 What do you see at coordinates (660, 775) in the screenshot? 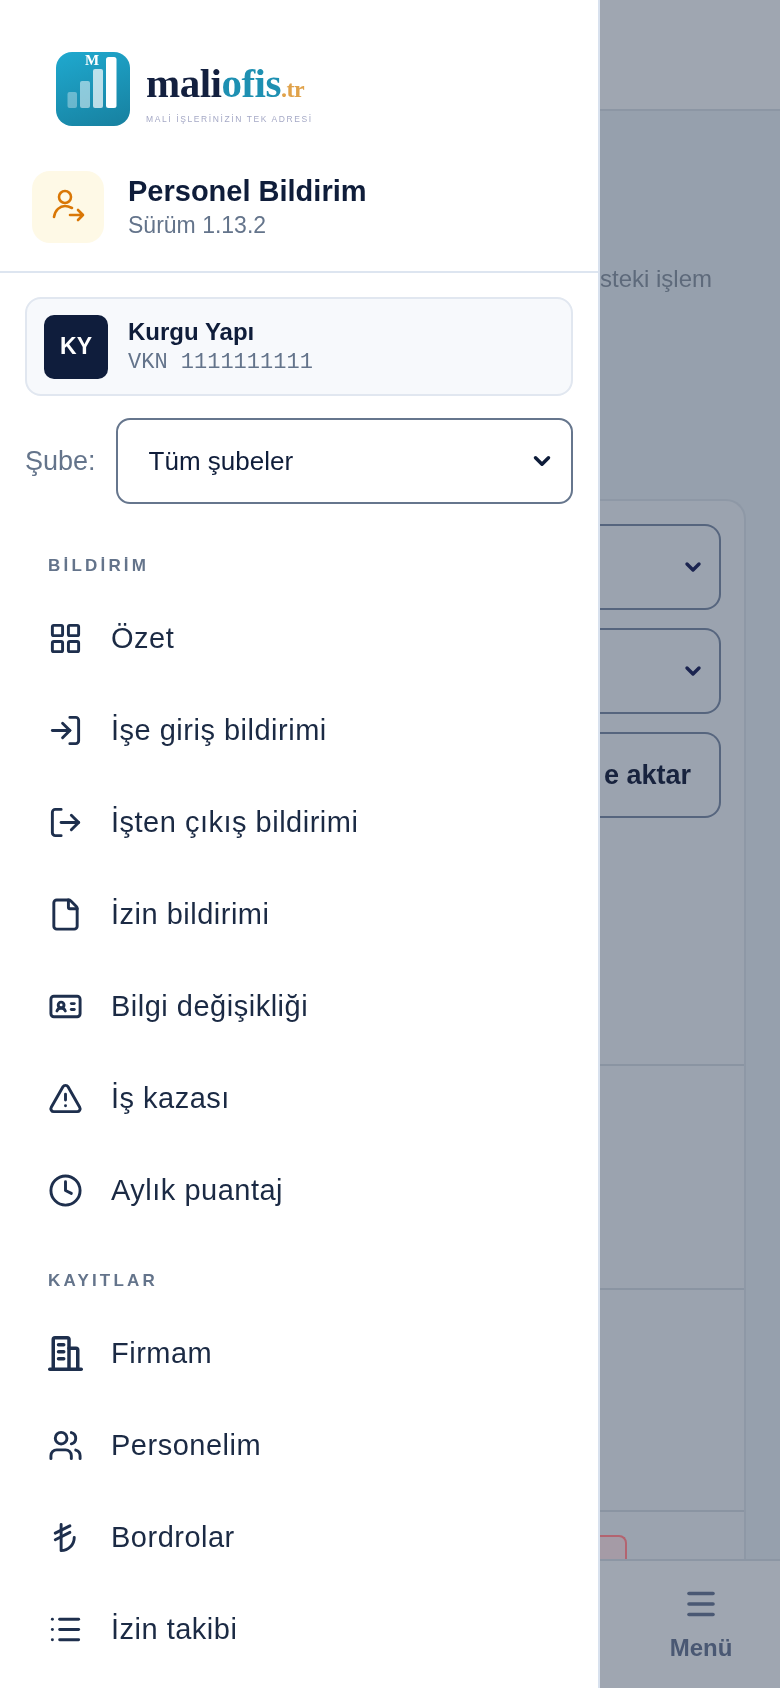
I see `action-button: e aktar` at bounding box center [660, 775].